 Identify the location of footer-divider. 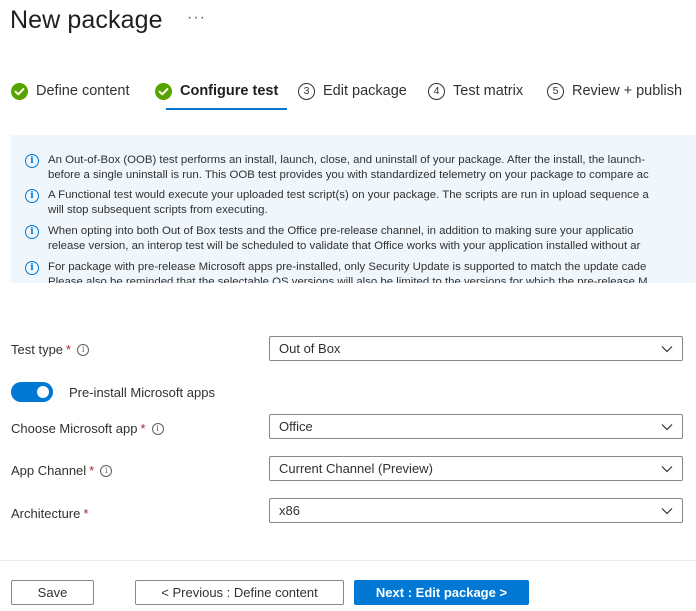
(348, 560).